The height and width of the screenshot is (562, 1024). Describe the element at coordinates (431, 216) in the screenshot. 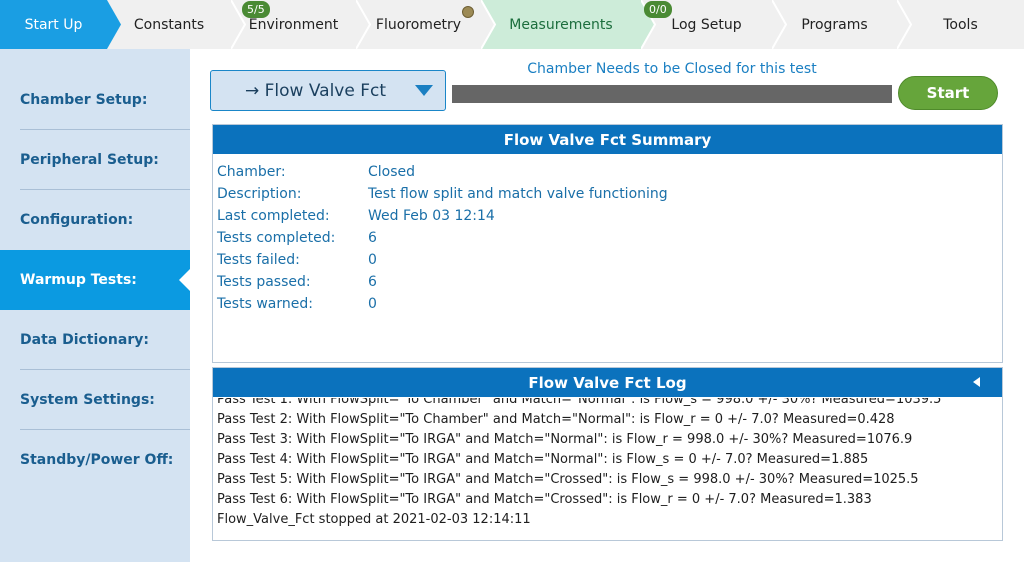

I see `summary-value: Wed Feb 03 12:14` at that location.